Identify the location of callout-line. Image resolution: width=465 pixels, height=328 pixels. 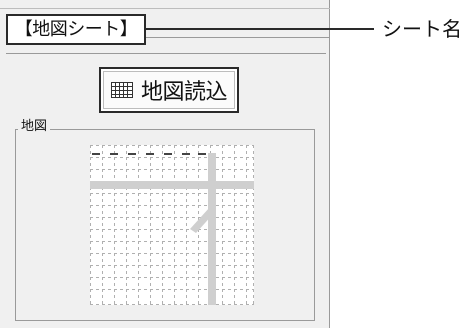
(260, 29).